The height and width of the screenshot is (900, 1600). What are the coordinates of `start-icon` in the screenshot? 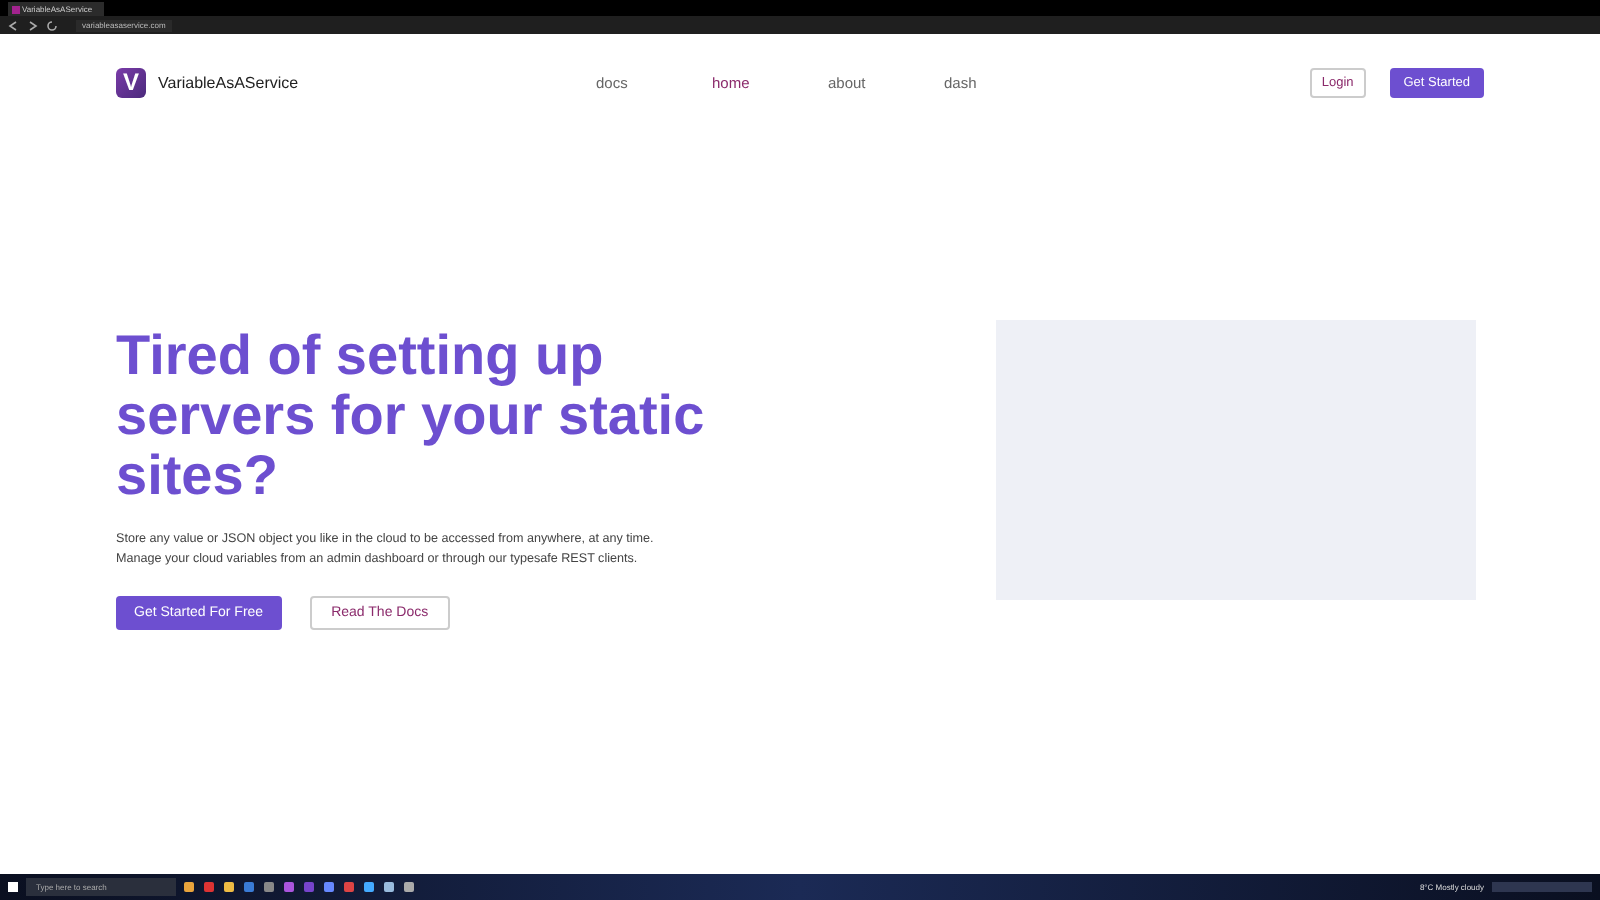 It's located at (13, 887).